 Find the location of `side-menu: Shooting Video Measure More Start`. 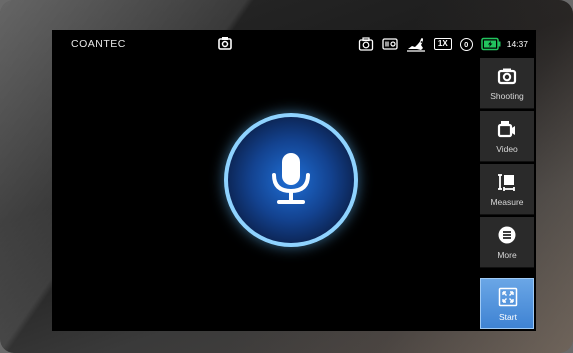

side-menu: Shooting Video Measure More Start is located at coordinates (507, 194).